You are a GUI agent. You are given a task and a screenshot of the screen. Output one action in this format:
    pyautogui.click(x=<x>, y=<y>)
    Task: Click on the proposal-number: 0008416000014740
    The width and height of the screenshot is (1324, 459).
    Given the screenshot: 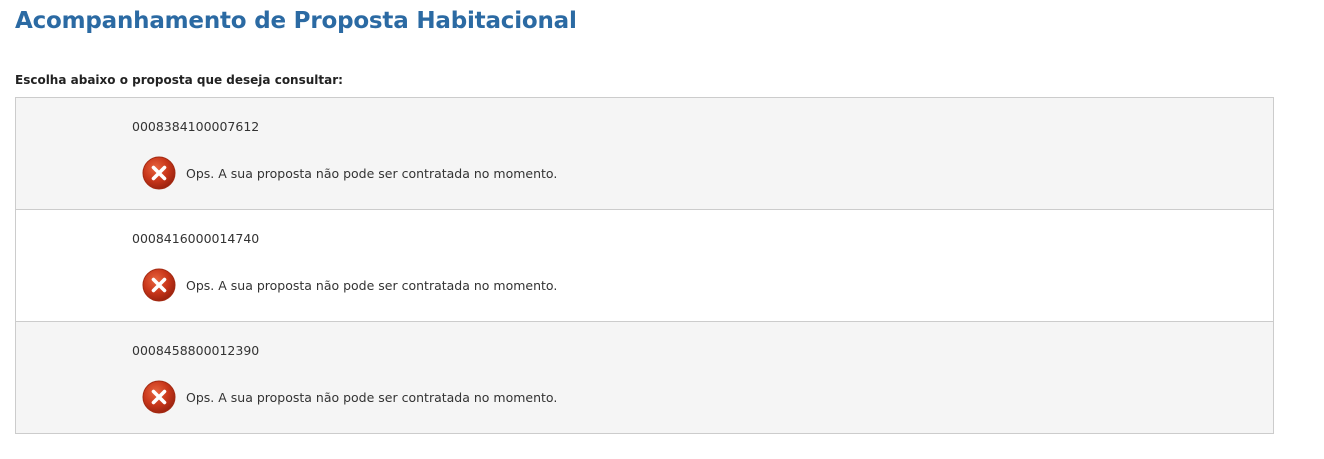 What is the action you would take?
    pyautogui.click(x=195, y=238)
    